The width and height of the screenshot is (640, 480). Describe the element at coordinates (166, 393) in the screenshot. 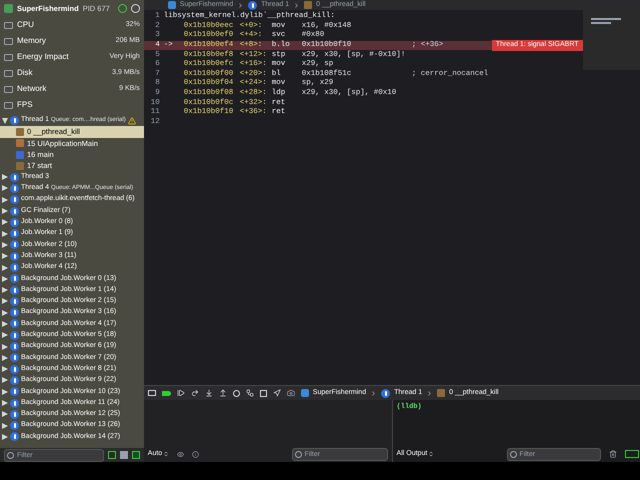

I see `breakpoints-icon` at that location.